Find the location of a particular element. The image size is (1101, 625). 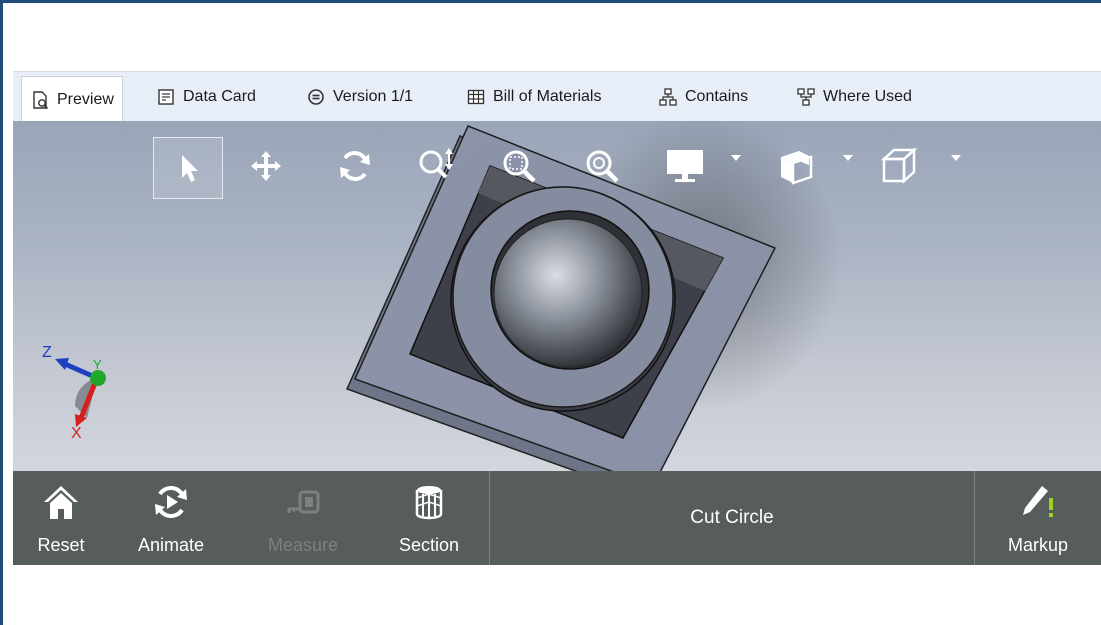

tab-bill-of-materials: Bill of Materials is located at coordinates (533, 97).